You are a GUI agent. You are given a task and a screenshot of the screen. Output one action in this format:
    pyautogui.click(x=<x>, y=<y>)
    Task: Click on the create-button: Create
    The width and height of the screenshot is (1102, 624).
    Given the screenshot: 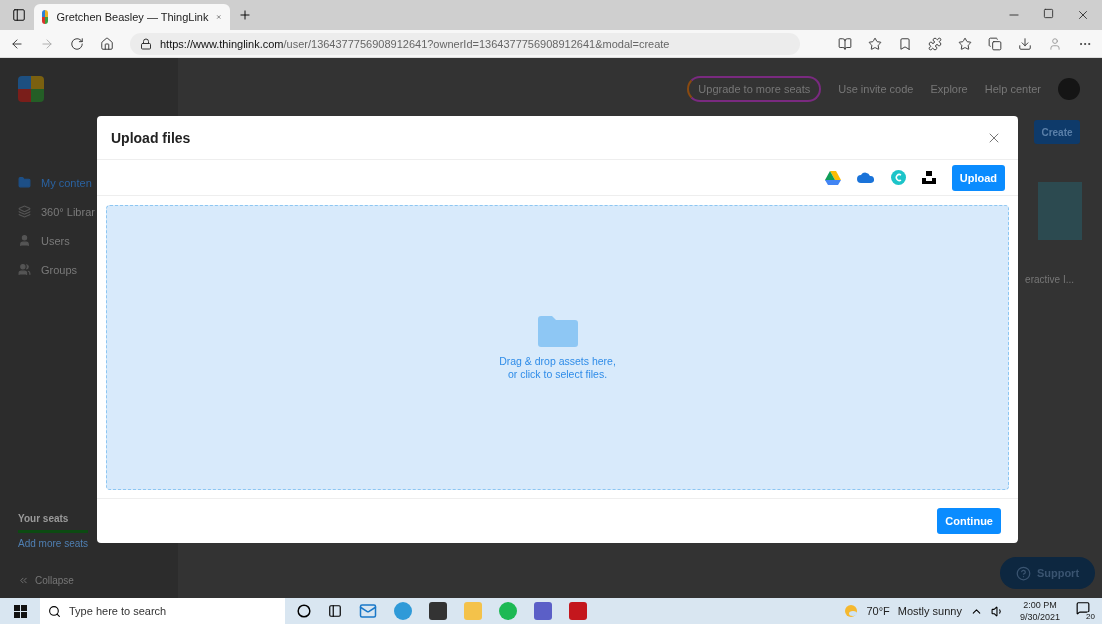 What is the action you would take?
    pyautogui.click(x=1057, y=132)
    